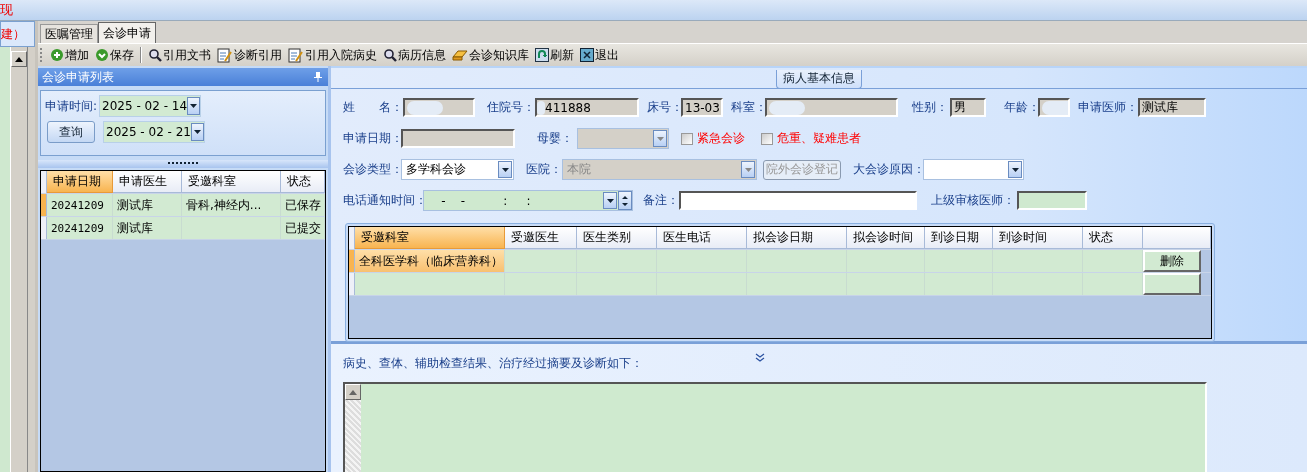 The width and height of the screenshot is (1307, 472). Describe the element at coordinates (797, 238) in the screenshot. I see `column-header: 拟会诊日期` at that location.